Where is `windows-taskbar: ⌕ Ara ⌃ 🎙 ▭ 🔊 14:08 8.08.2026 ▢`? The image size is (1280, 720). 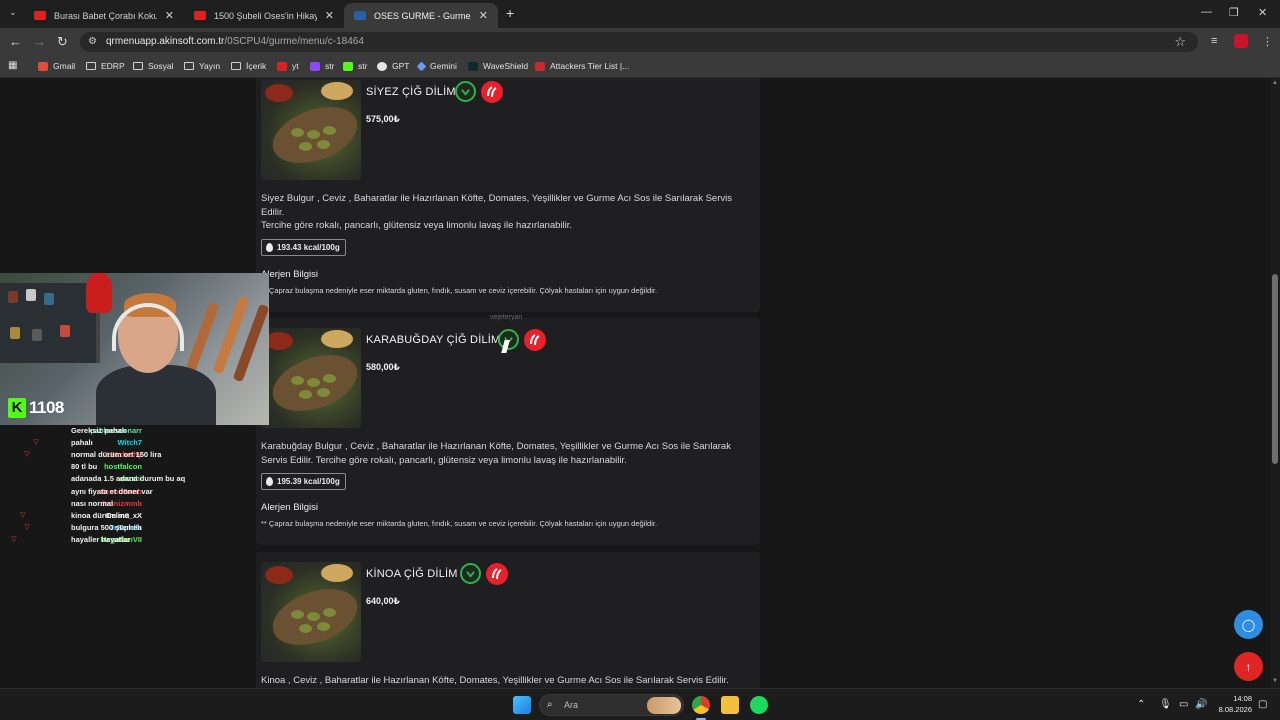 windows-taskbar: ⌕ Ara ⌃ 🎙 ▭ 🔊 14:08 8.08.2026 ▢ is located at coordinates (640, 704).